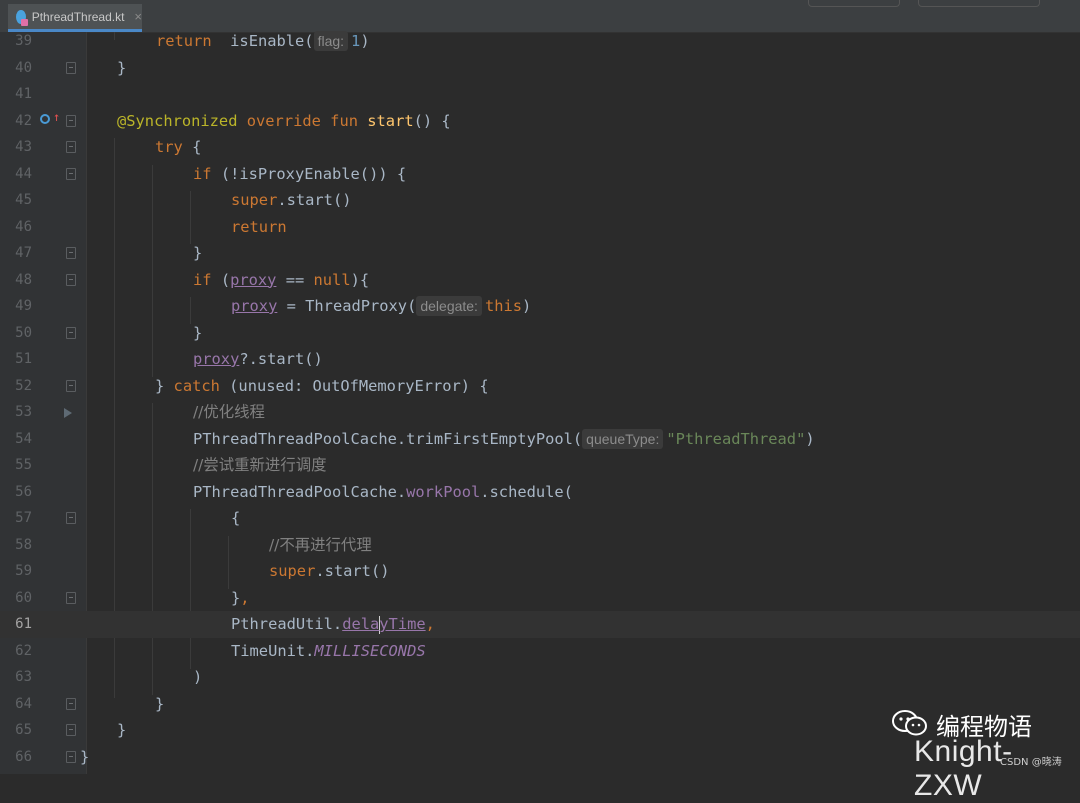  Describe the element at coordinates (540, 571) in the screenshot. I see `code-line: 59 super.start()` at that location.